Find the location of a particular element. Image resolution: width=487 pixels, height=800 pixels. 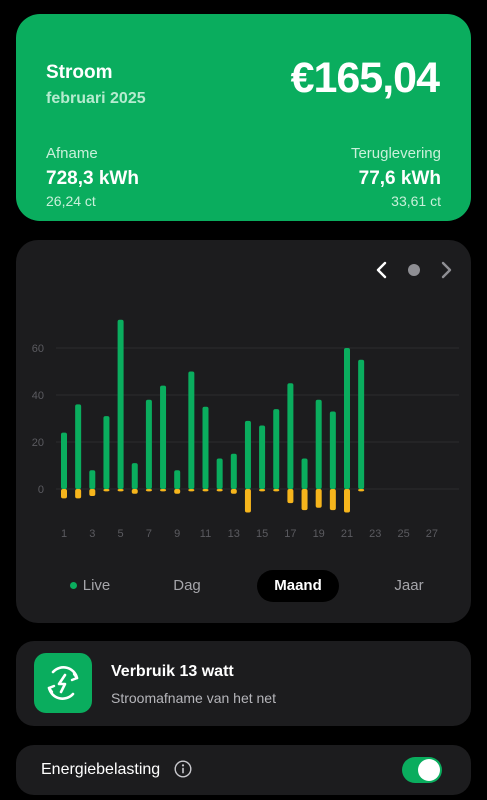

tab-live-label: Live is located at coordinates (96, 585).